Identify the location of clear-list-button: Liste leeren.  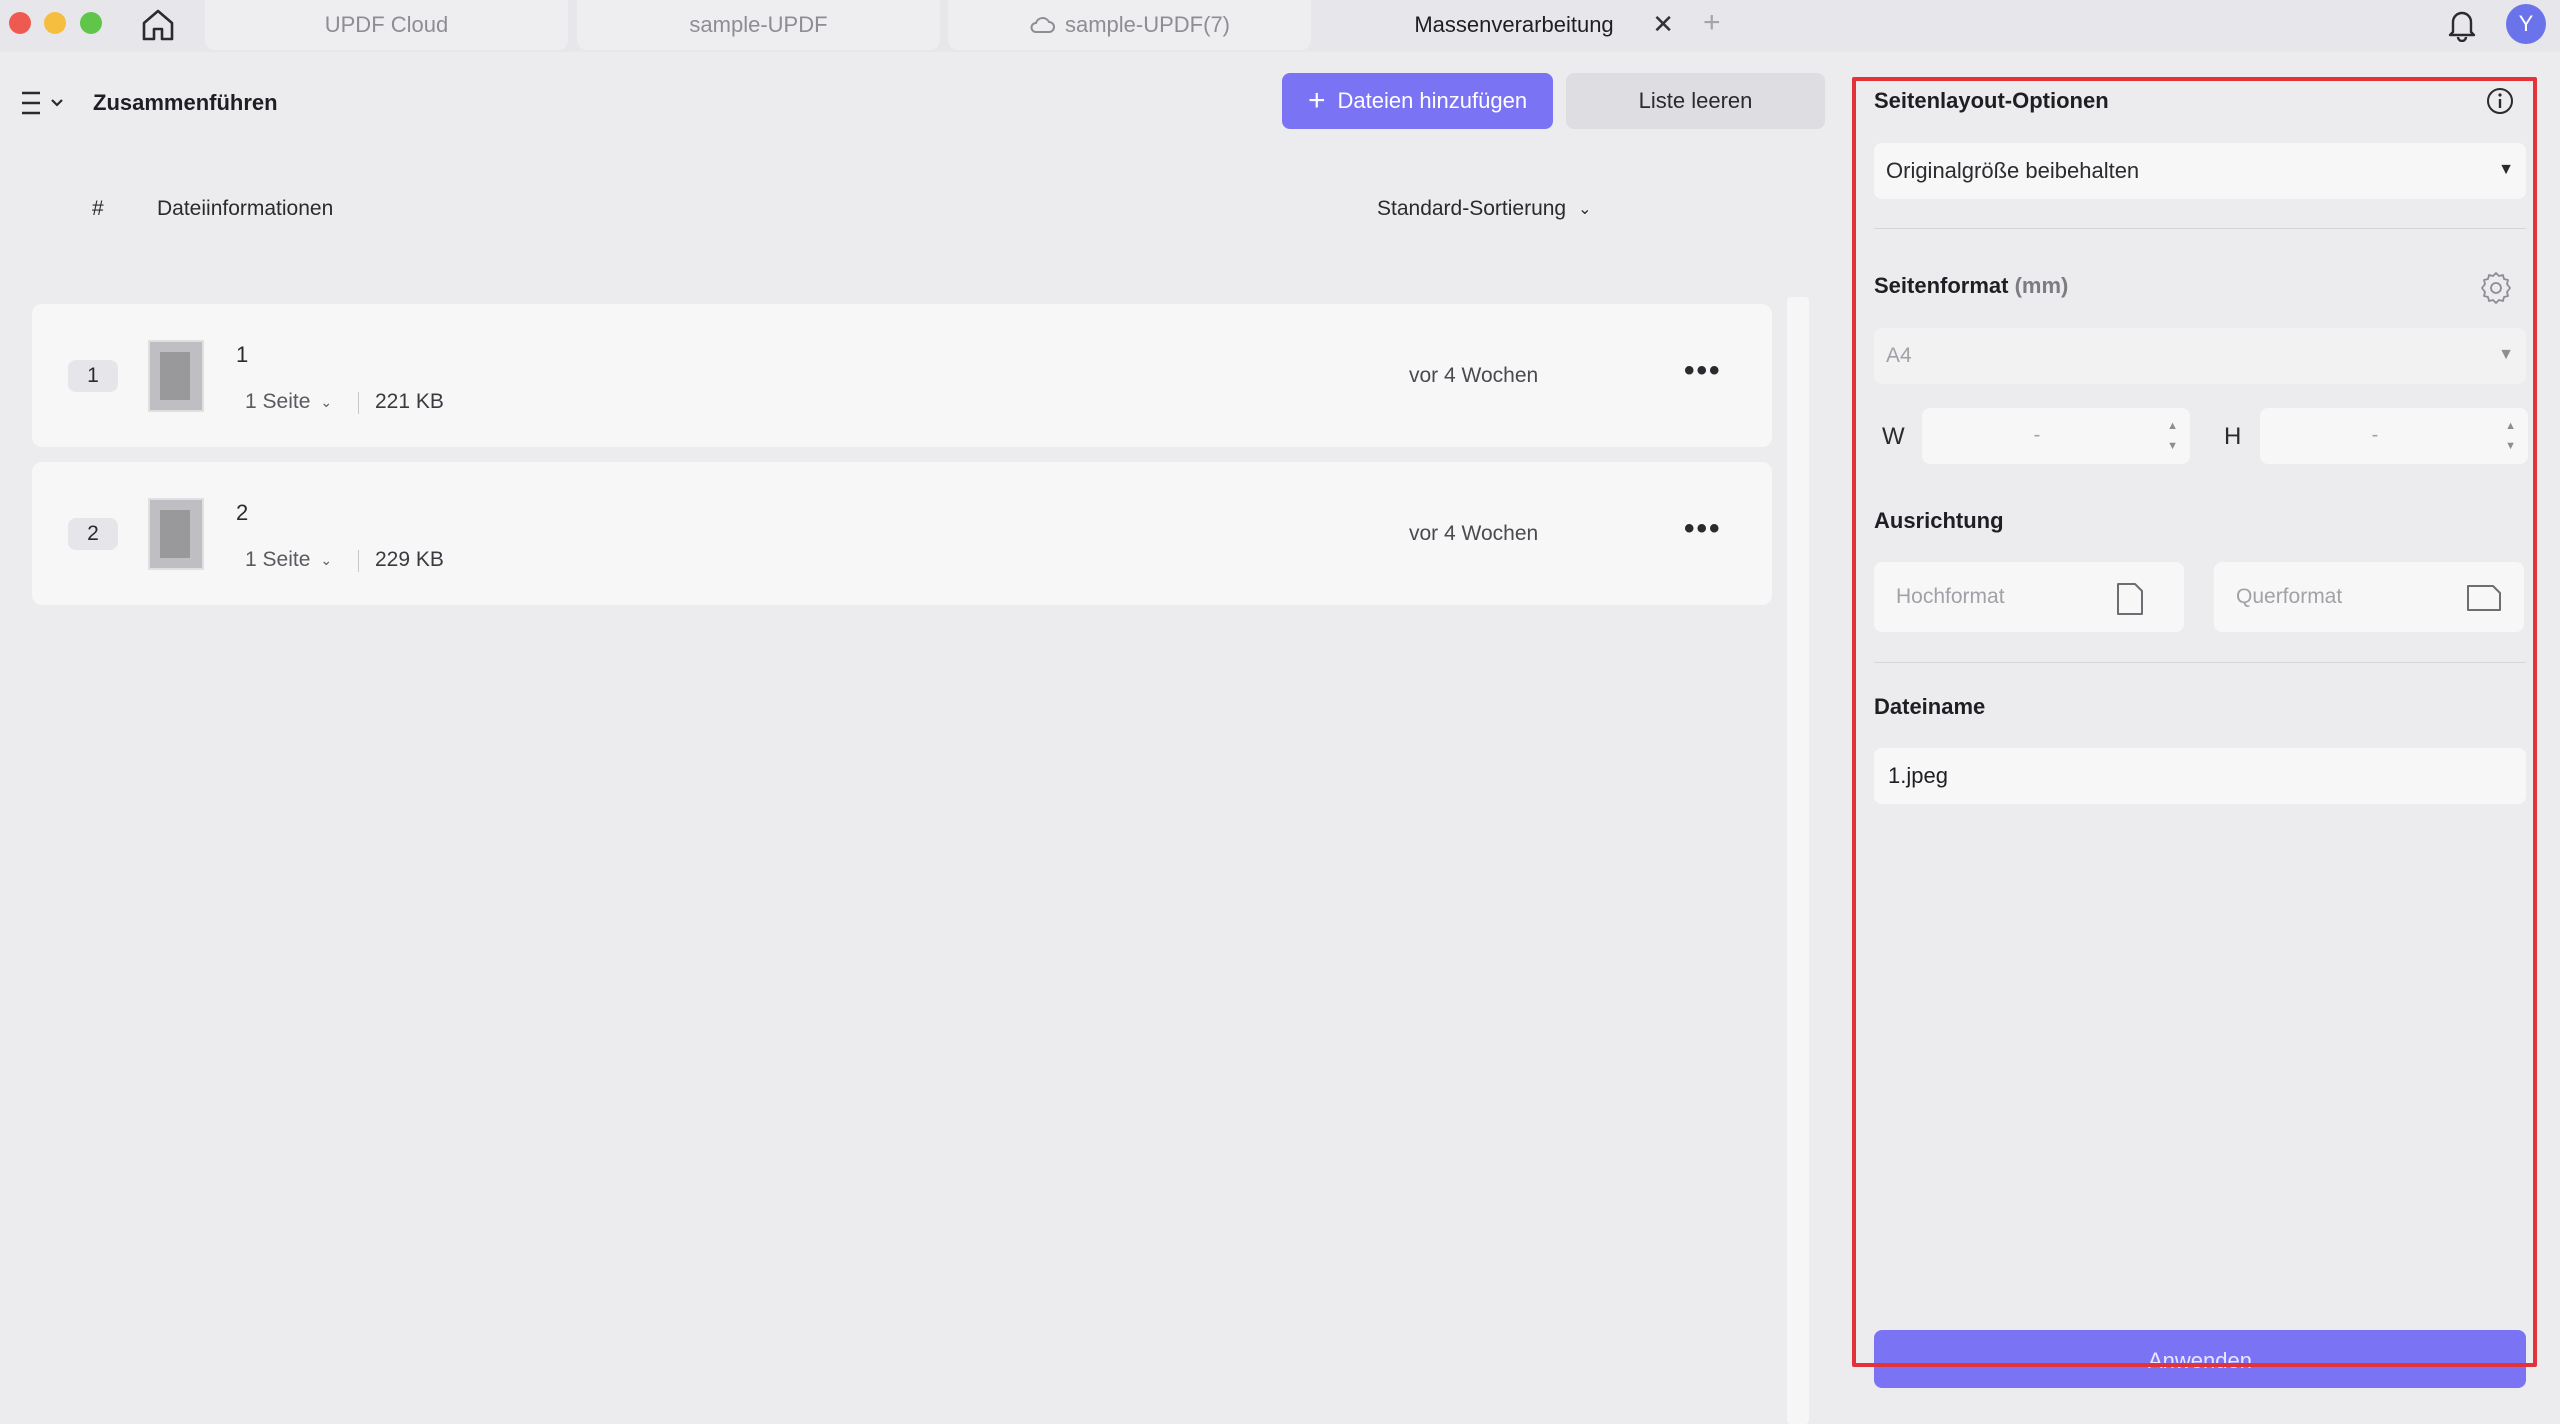
(1695, 101).